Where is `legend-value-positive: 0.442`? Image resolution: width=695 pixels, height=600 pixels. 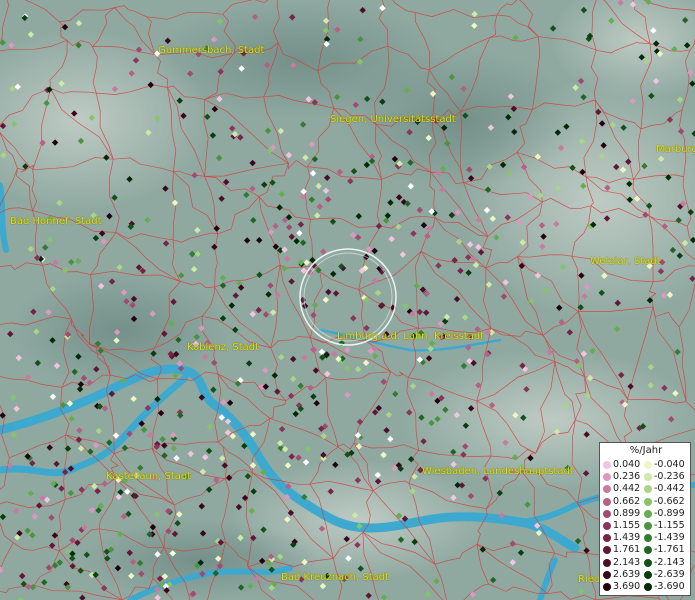
legend-value-positive: 0.442 is located at coordinates (627, 489).